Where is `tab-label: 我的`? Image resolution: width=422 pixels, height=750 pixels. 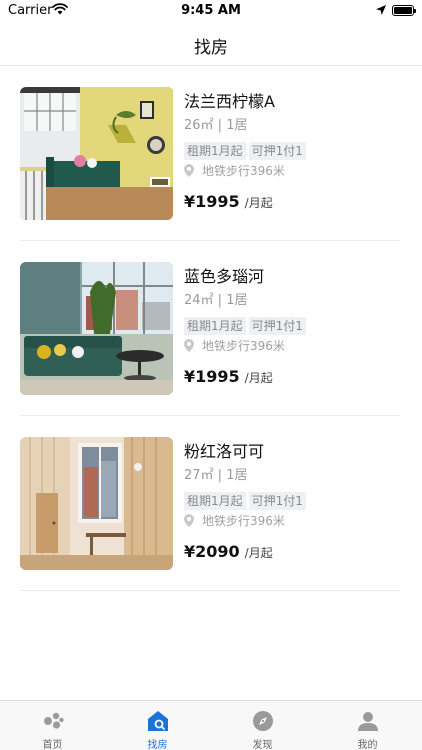
tab-label: 我的 is located at coordinates (367, 745).